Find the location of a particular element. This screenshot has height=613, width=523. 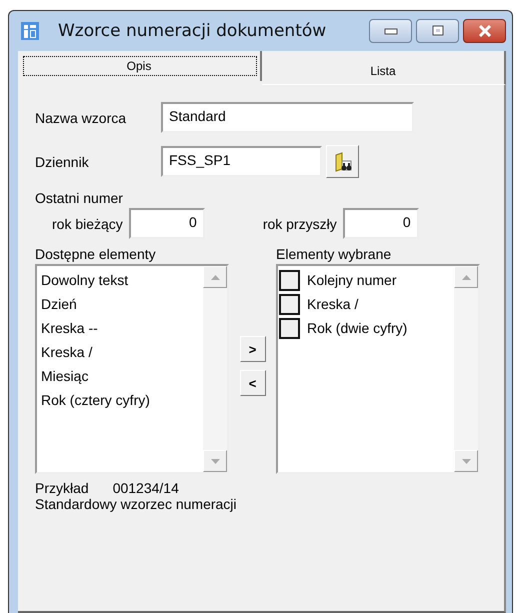

list-item: Kreska -- is located at coordinates (122, 328).